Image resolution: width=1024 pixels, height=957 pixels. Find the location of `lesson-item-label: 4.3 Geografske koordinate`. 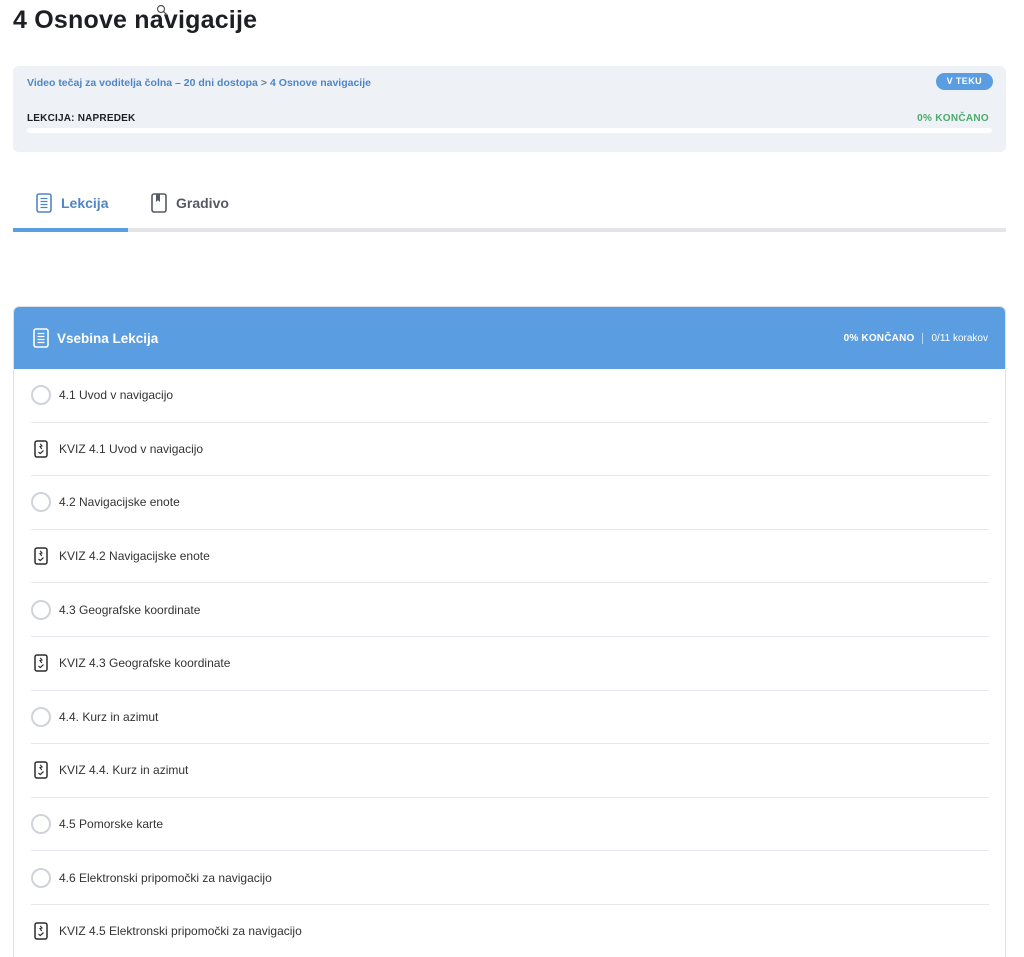

lesson-item-label: 4.3 Geografske koordinate is located at coordinates (130, 609).